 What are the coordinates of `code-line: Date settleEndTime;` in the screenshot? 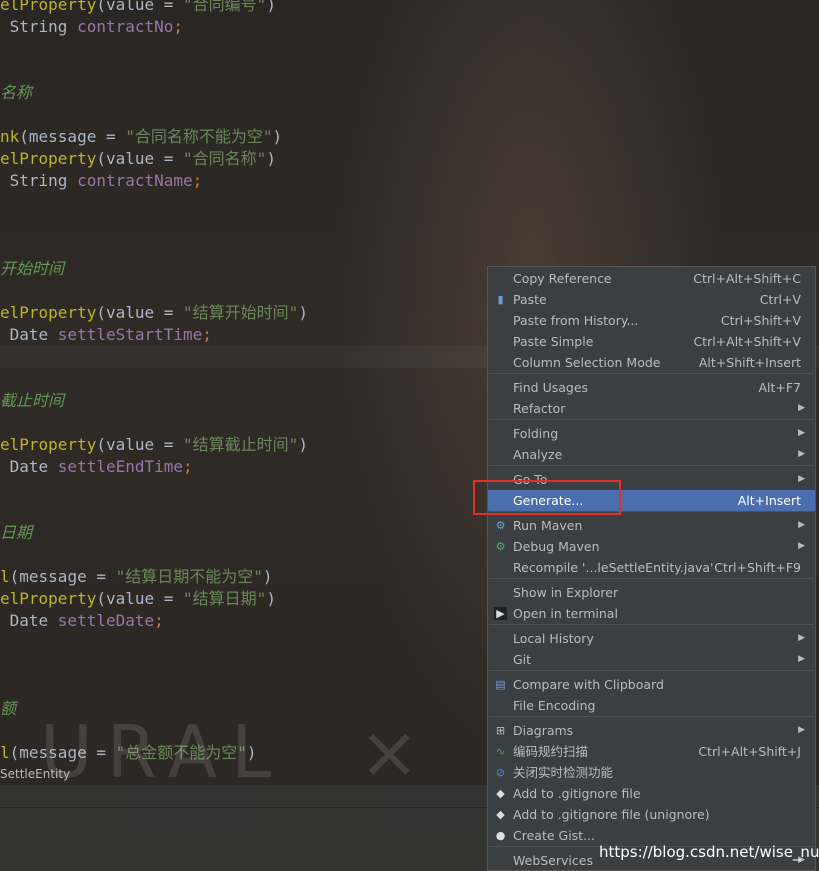 It's located at (96, 467).